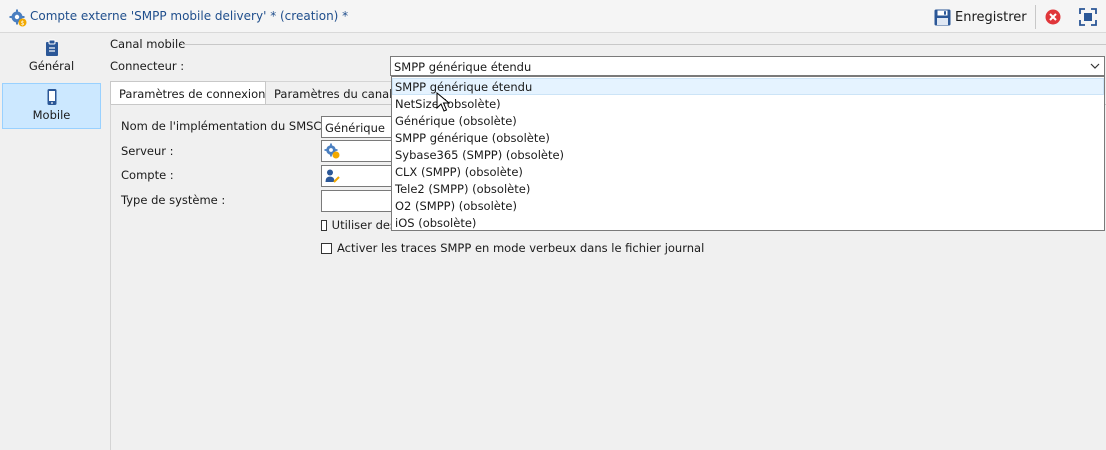 Image resolution: width=1106 pixels, height=450 pixels. Describe the element at coordinates (326, 248) in the screenshot. I see `verbose-trace-checkbox-box` at that location.